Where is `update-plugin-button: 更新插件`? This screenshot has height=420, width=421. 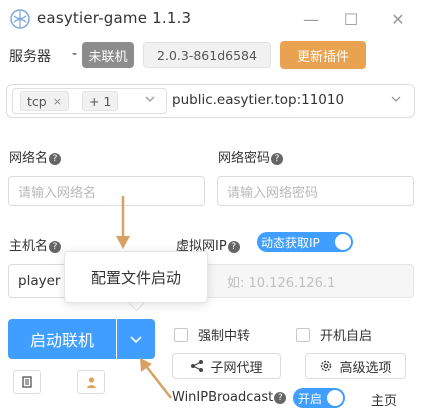 update-plugin-button: 更新插件 is located at coordinates (323, 55).